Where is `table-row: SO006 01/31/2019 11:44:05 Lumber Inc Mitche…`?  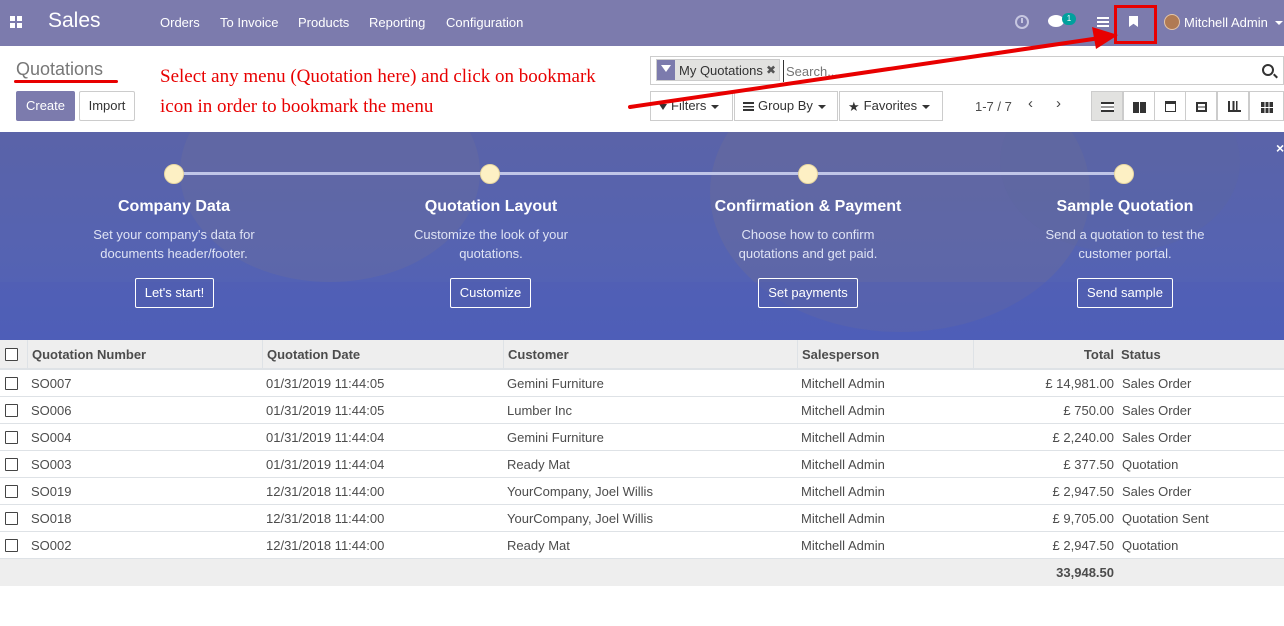 table-row: SO006 01/31/2019 11:44:05 Lumber Inc Mitche… is located at coordinates (642, 410).